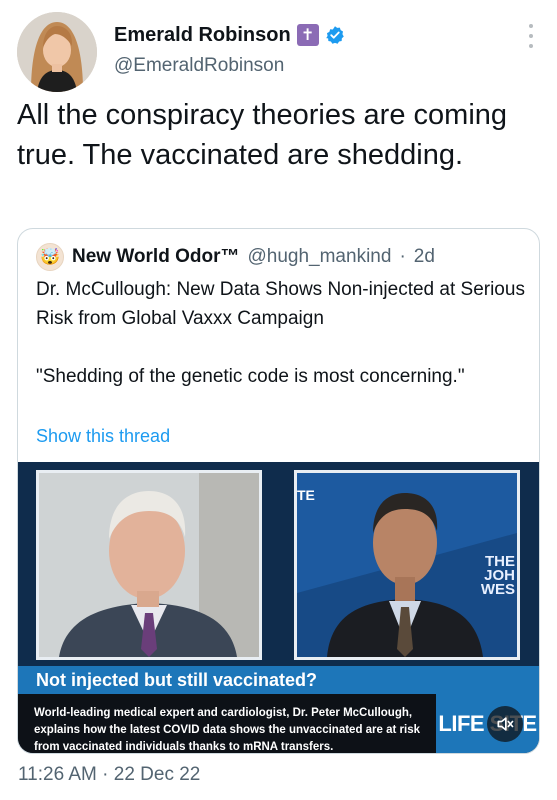 This screenshot has width=557, height=800. I want to click on avatar, so click(57, 52).